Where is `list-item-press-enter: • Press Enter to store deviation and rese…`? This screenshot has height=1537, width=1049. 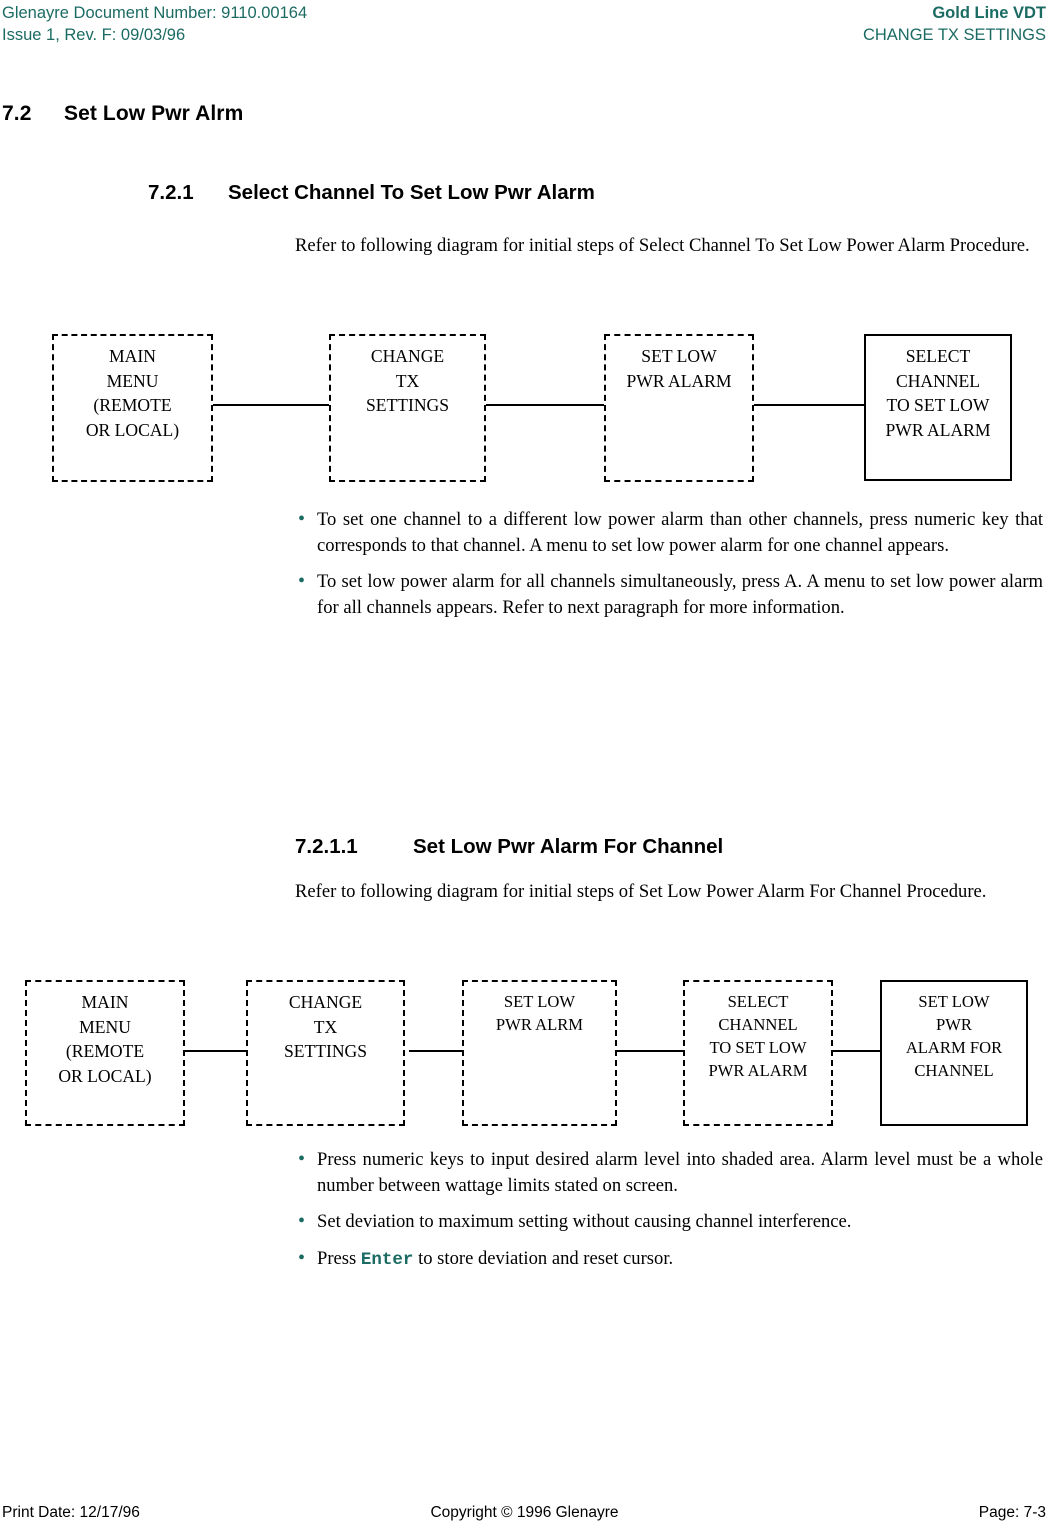
list-item-press-enter: • Press Enter to store deviation and rese… is located at coordinates (669, 1260).